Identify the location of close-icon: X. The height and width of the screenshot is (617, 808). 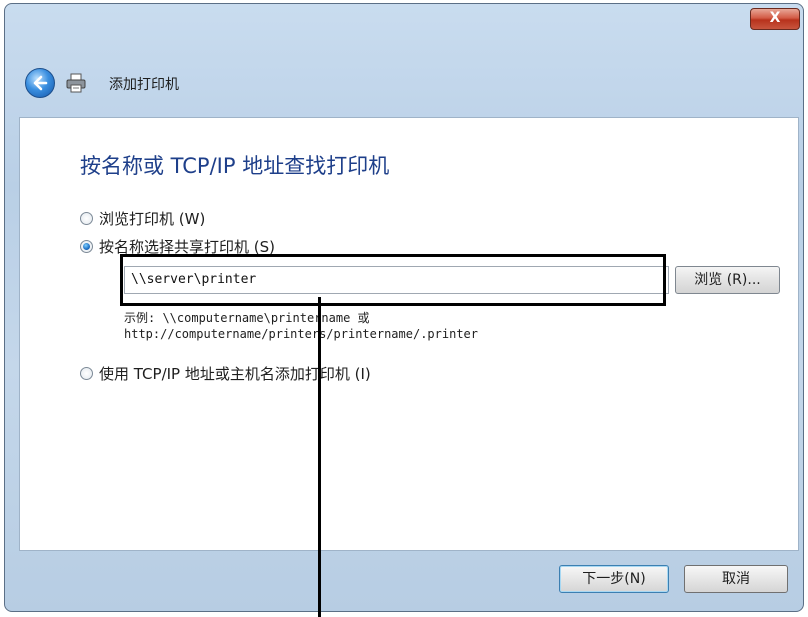
(775, 18).